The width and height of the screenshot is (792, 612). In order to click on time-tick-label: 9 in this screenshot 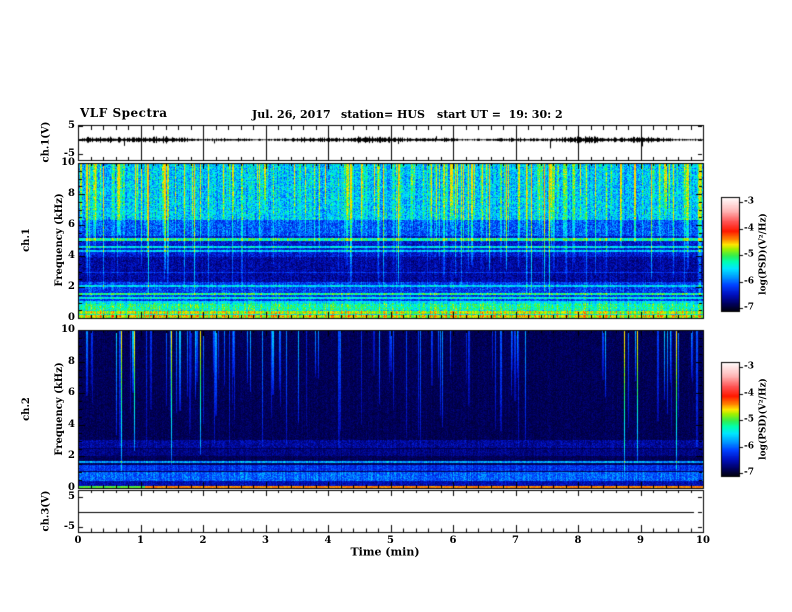, I will do `click(640, 540)`.